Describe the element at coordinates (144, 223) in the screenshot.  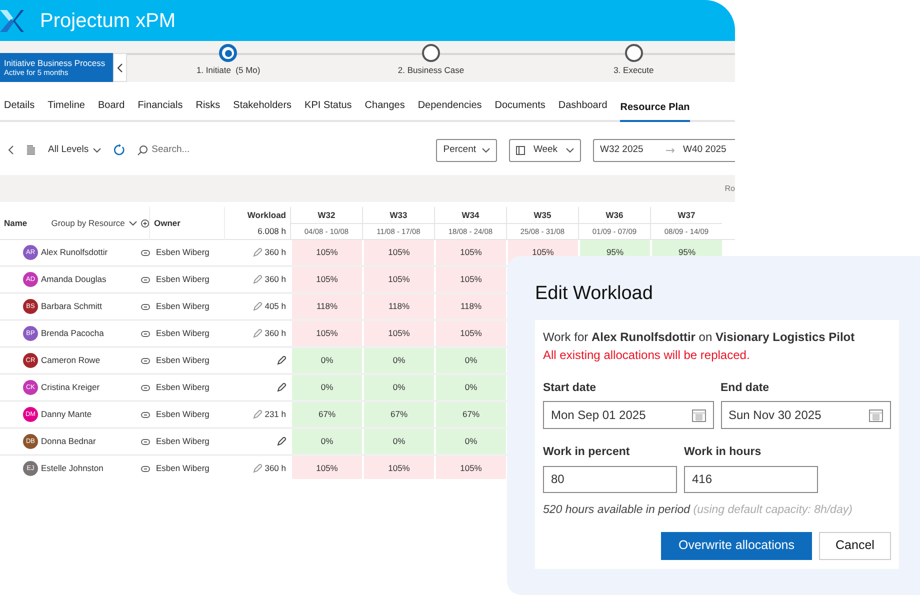
I see `add-icon` at that location.